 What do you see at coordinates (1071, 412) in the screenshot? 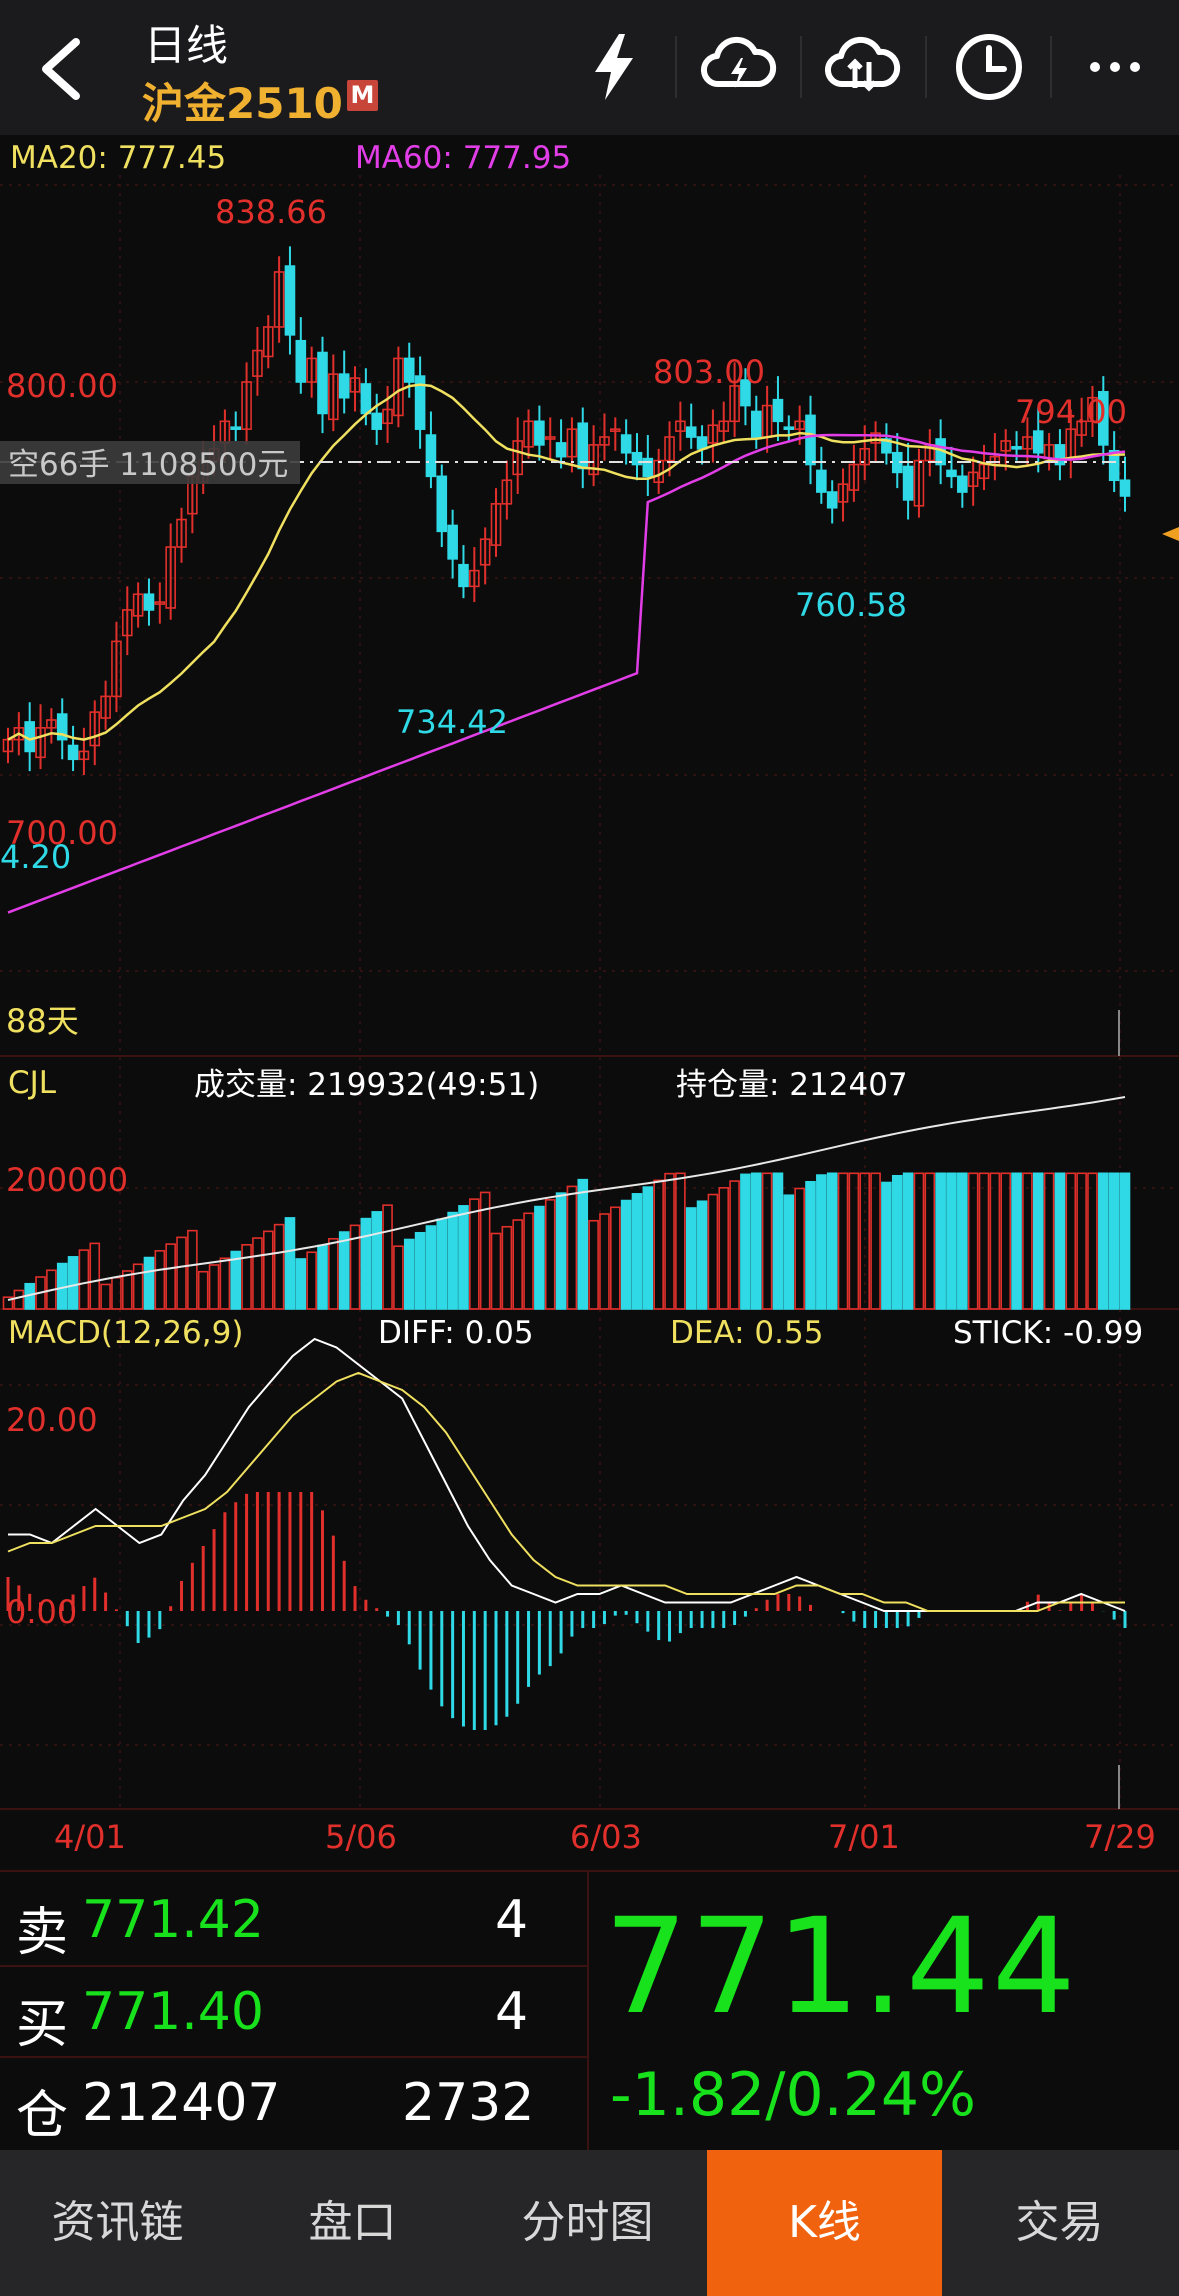
I see `recent-high-label: 794.00` at bounding box center [1071, 412].